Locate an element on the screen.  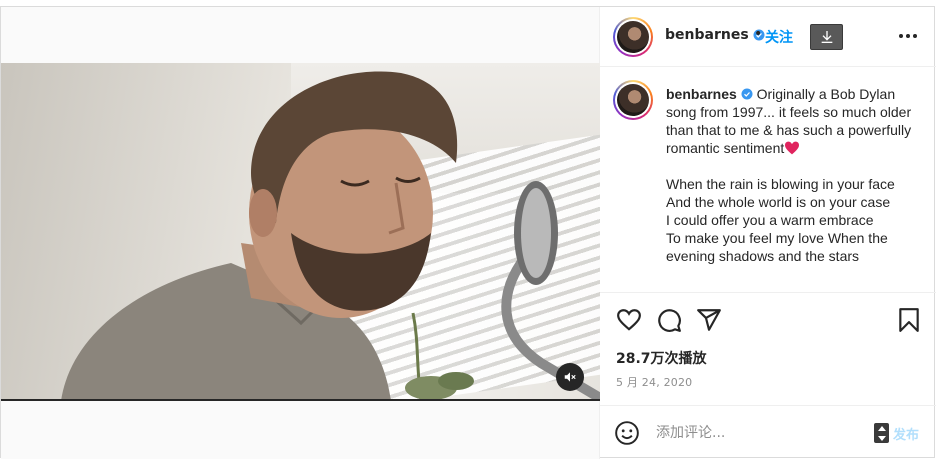
avatar is located at coordinates (633, 37).